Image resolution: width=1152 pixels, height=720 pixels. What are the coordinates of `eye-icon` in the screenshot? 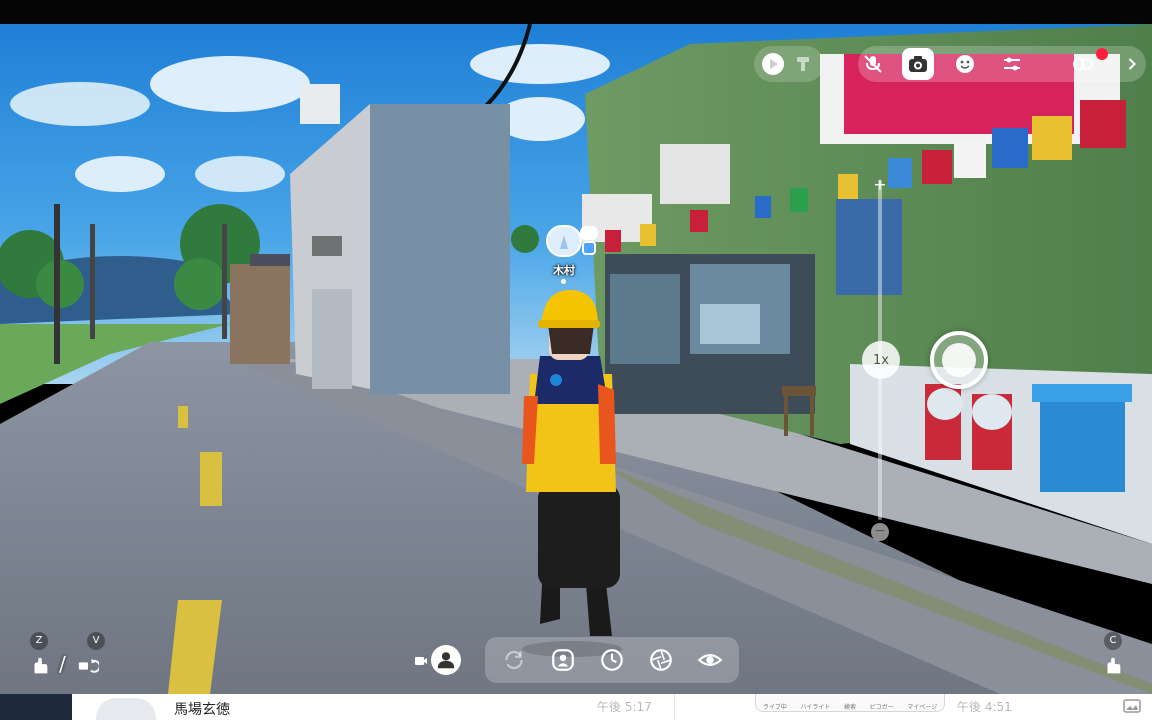 It's located at (710, 660).